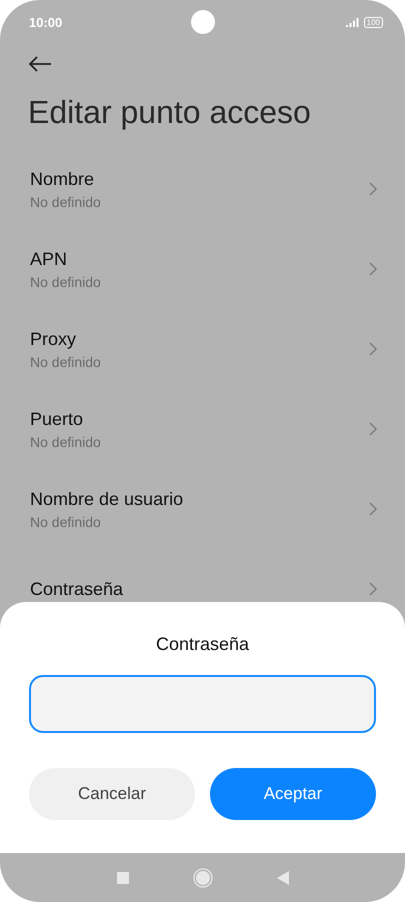 This screenshot has height=902, width=405. Describe the element at coordinates (65, 339) in the screenshot. I see `setting-label: Proxy` at that location.